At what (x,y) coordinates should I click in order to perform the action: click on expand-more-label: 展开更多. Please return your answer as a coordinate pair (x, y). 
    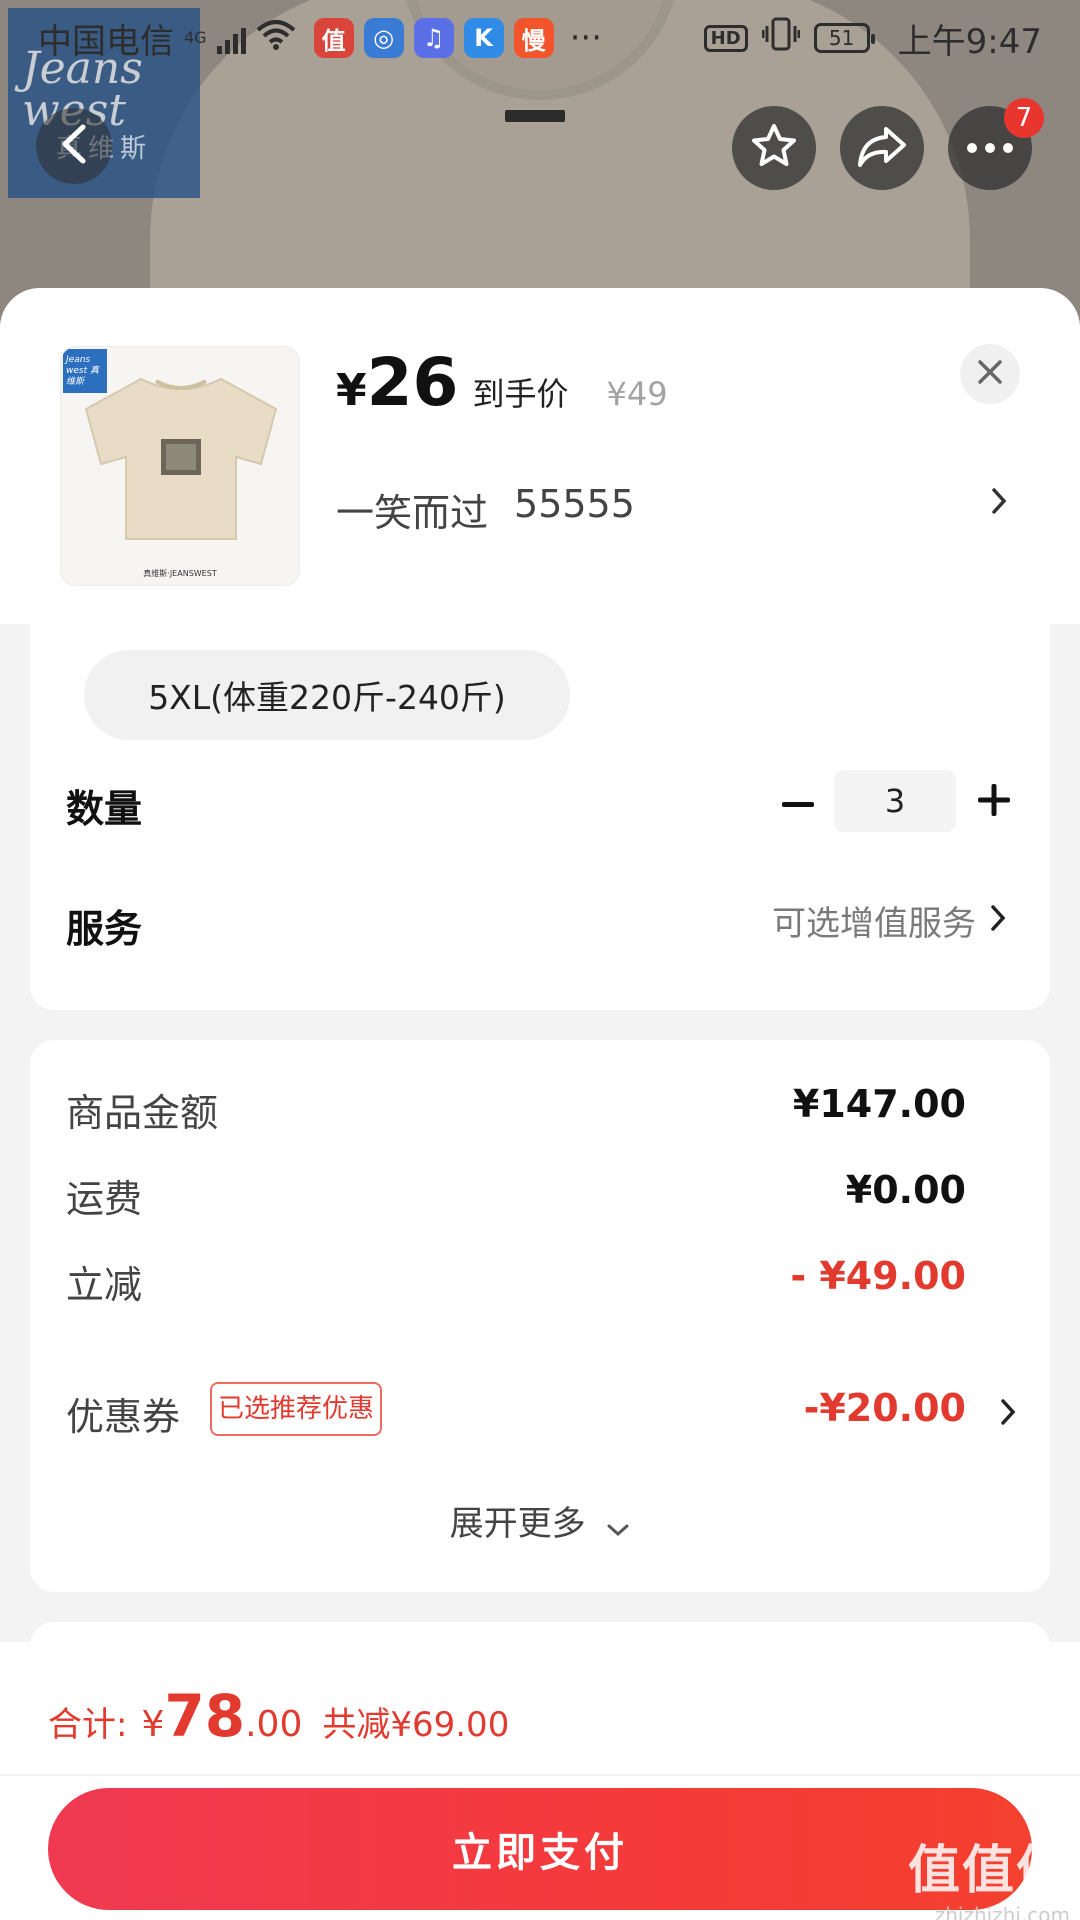
    Looking at the image, I should click on (517, 1524).